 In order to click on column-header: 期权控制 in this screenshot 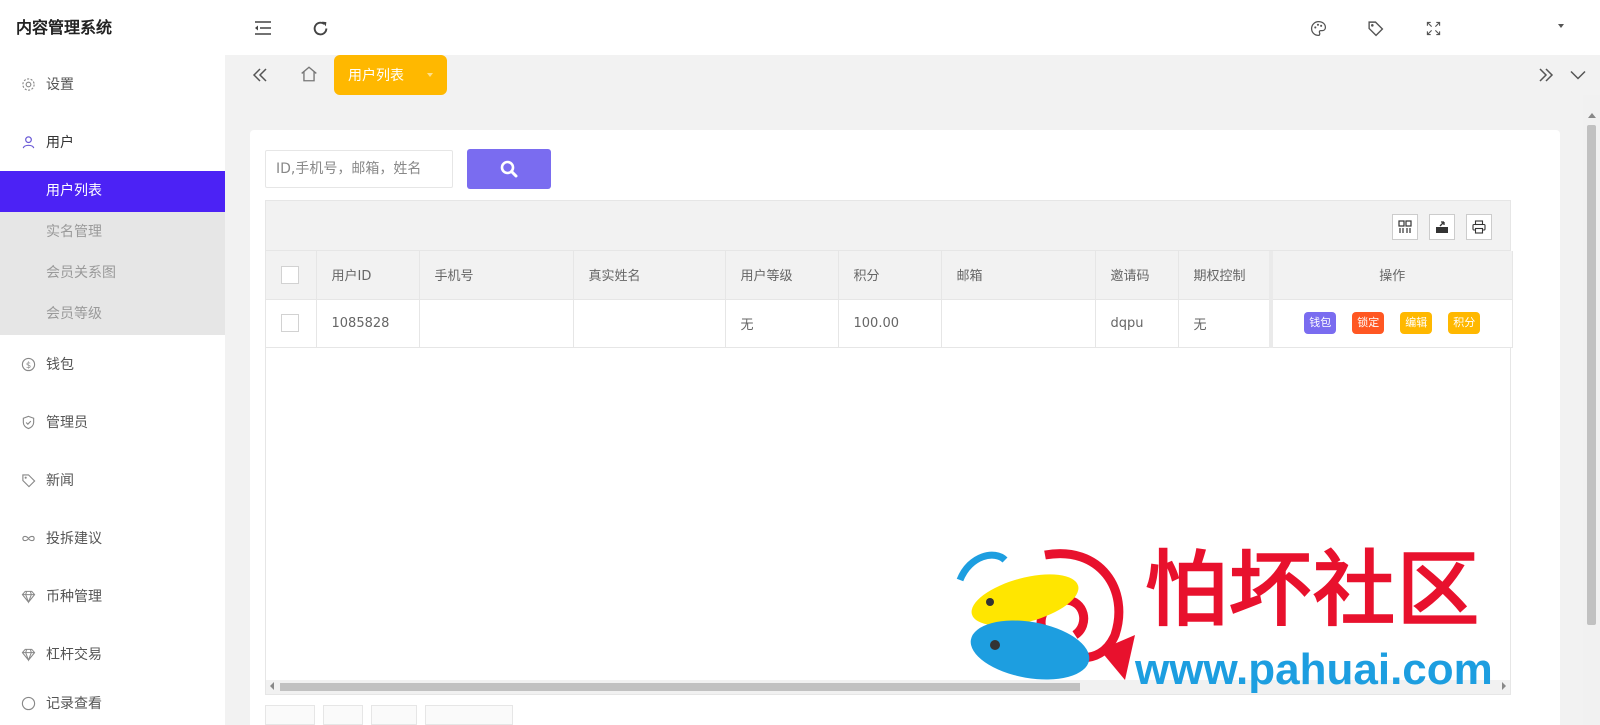, I will do `click(1225, 275)`.